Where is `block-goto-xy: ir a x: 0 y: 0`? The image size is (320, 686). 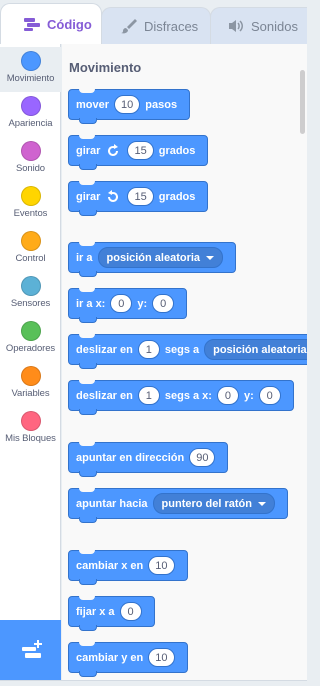 block-goto-xy: ir a x: 0 y: 0 is located at coordinates (128, 305).